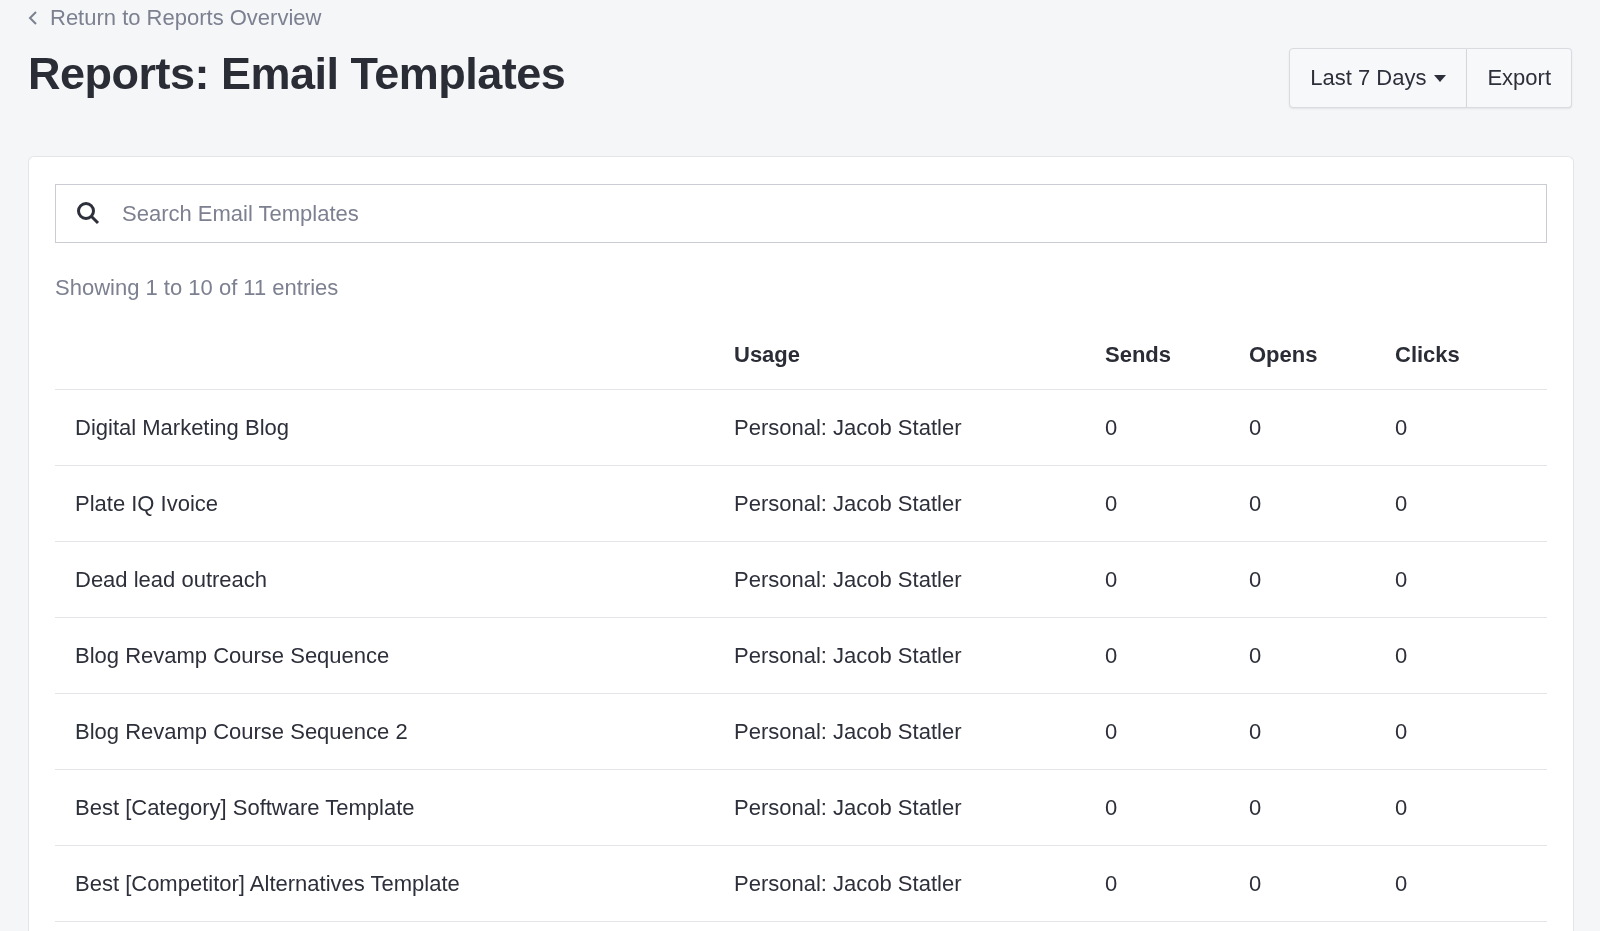  Describe the element at coordinates (175, 18) in the screenshot. I see `back-link: Return to Reports Overview` at that location.